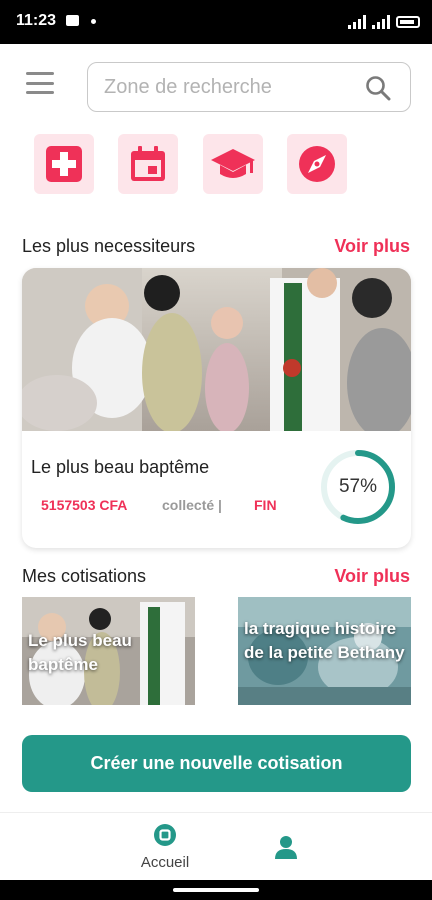 This screenshot has height=900, width=432. Describe the element at coordinates (357, 22) in the screenshot. I see `signal-icon` at that location.